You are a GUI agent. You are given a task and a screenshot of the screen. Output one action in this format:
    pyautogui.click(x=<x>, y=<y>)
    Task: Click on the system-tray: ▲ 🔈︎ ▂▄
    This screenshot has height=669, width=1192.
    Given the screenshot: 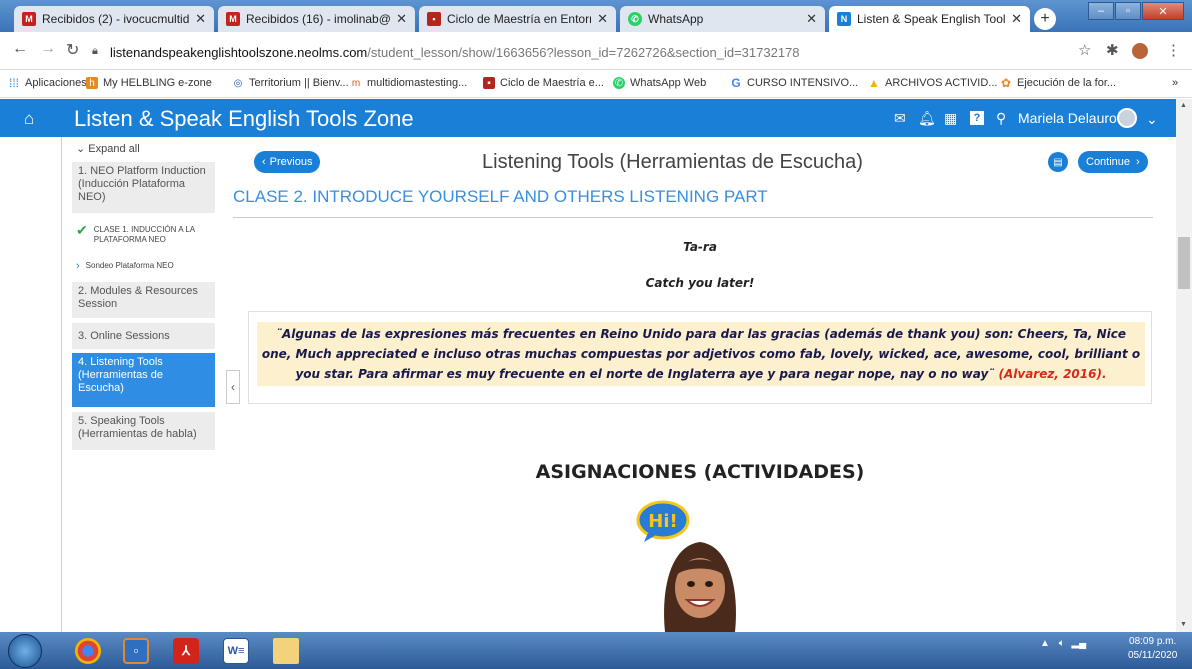 What is the action you would take?
    pyautogui.click(x=1063, y=643)
    